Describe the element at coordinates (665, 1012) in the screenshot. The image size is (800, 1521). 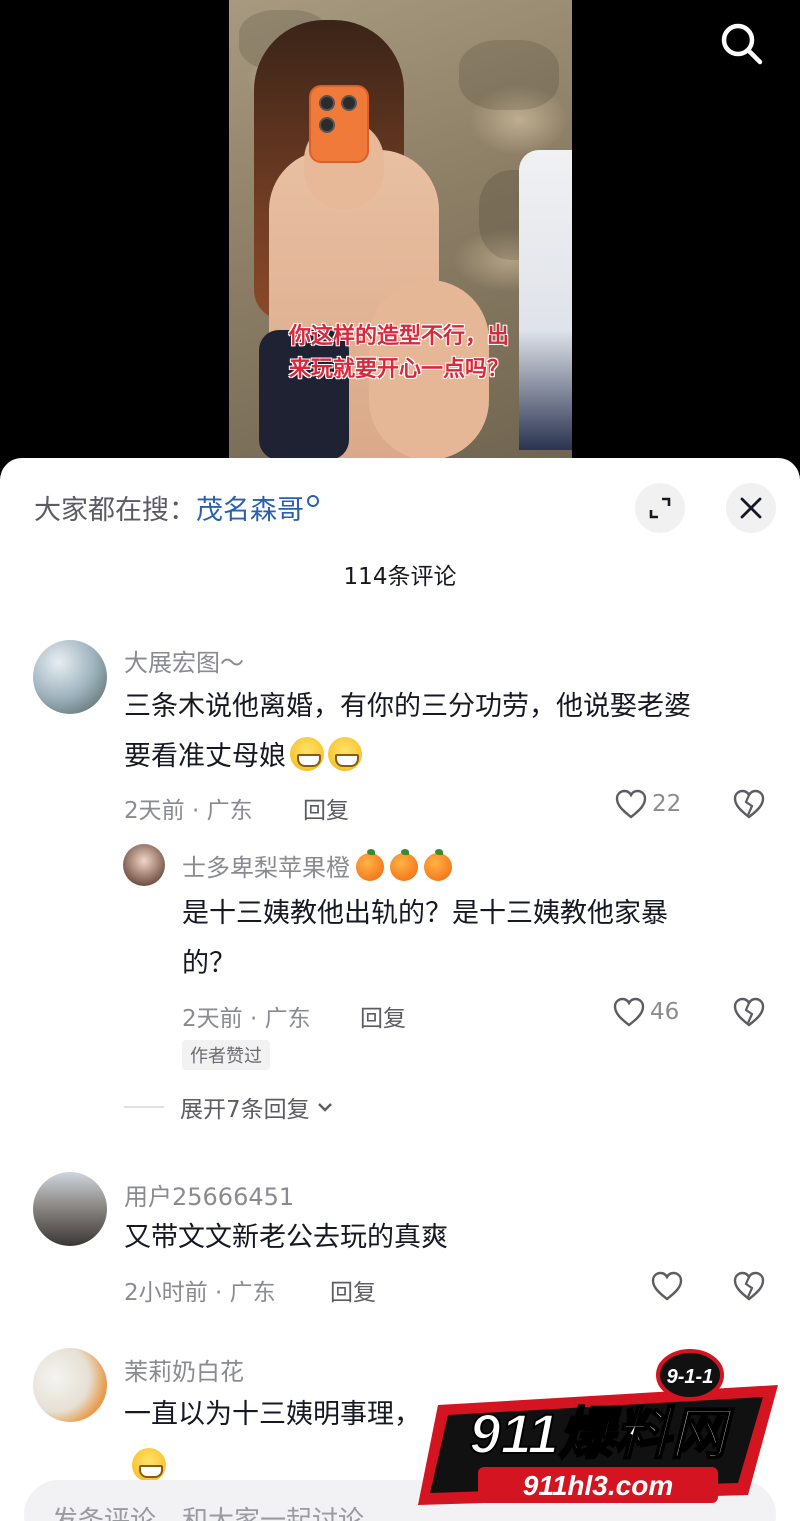
I see `like-count: 46` at that location.